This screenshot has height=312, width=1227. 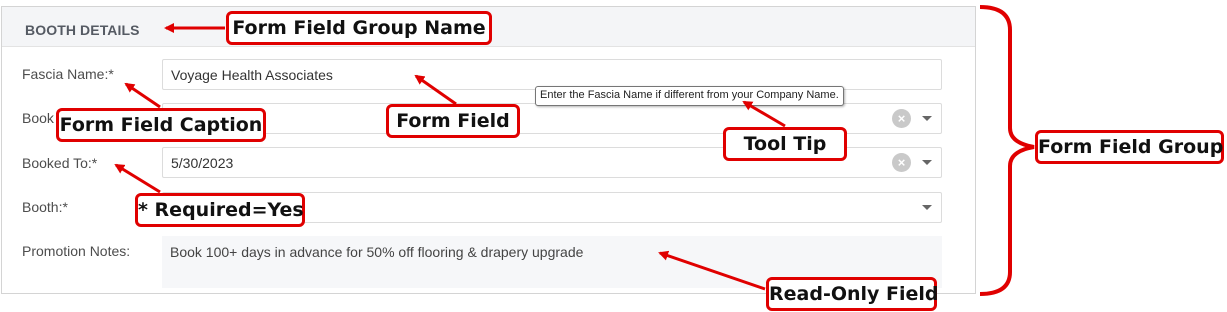 I want to click on booked-to-value: 5/30/2023, so click(x=202, y=163).